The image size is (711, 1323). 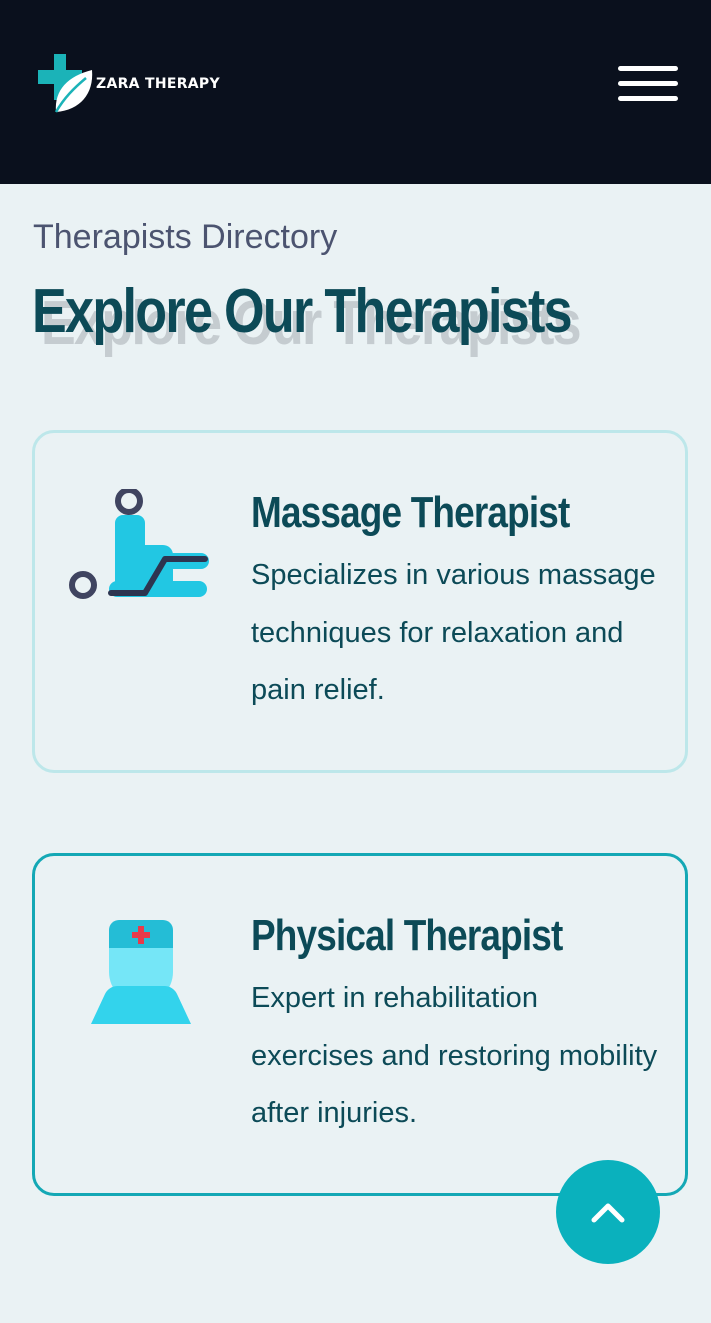 What do you see at coordinates (141, 972) in the screenshot?
I see `physical-therapist-icon` at bounding box center [141, 972].